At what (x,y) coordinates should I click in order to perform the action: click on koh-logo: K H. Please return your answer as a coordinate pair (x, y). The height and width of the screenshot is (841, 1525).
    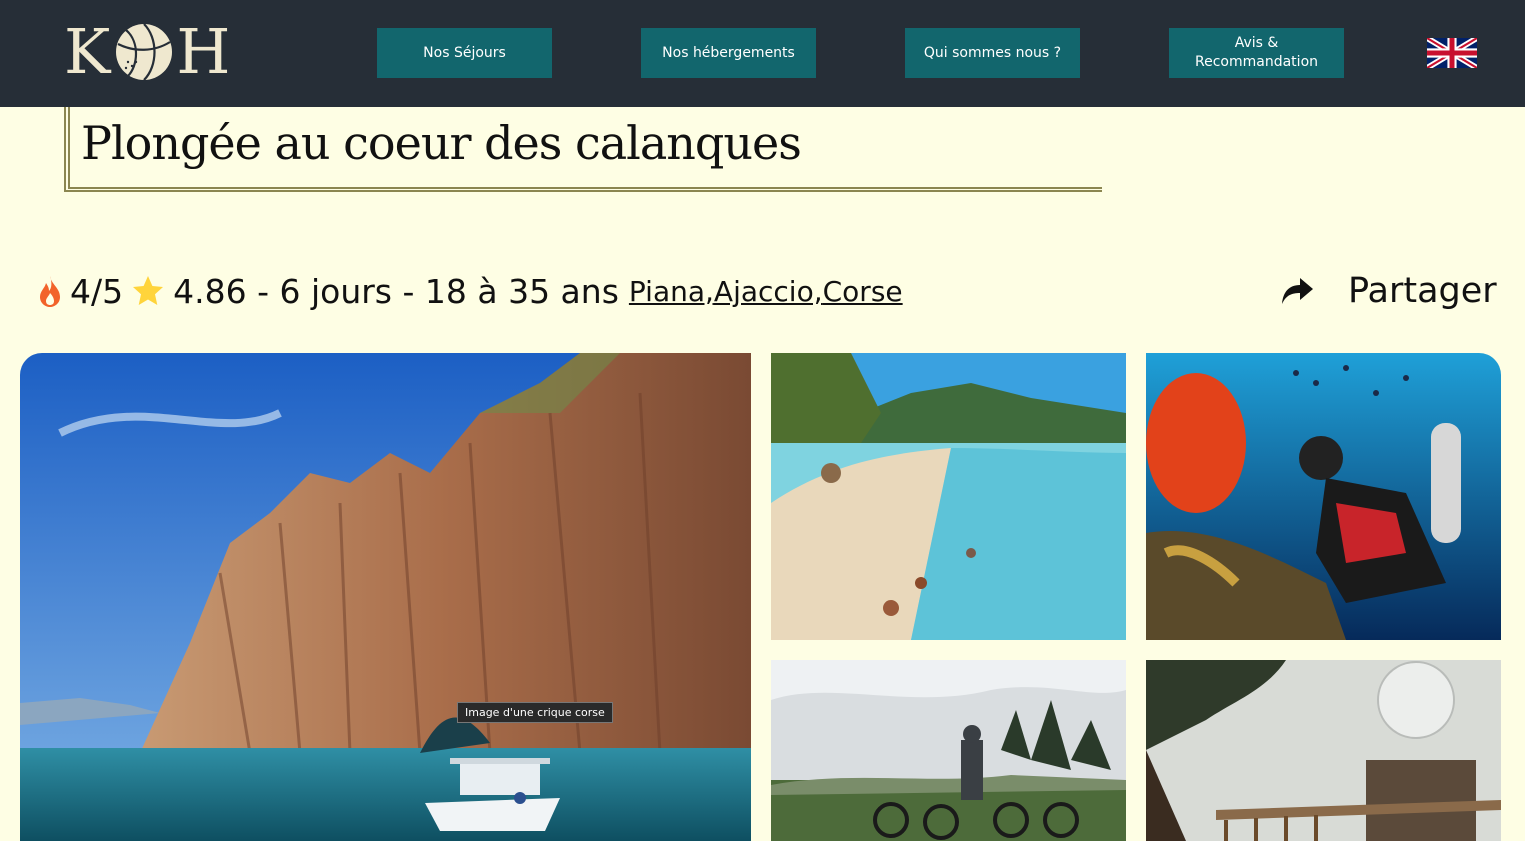
    Looking at the image, I should click on (148, 51).